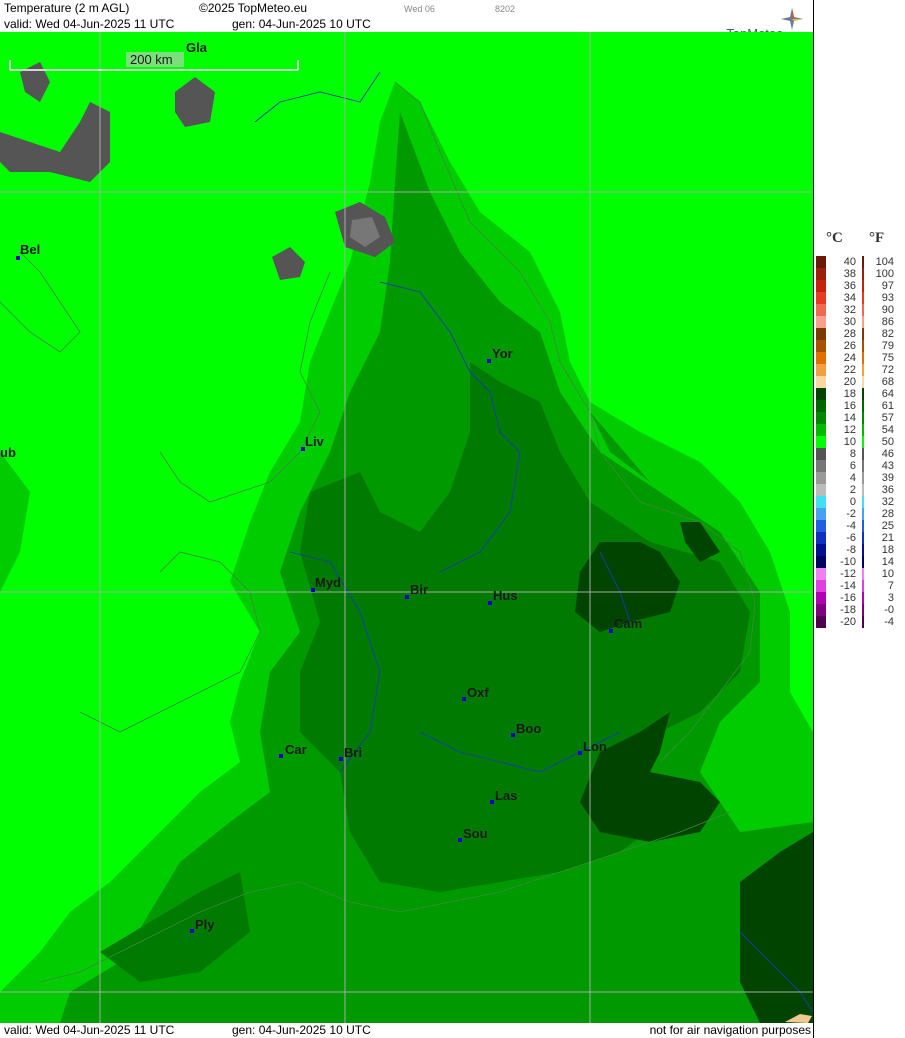 Image resolution: width=905 pixels, height=1038 pixels. Describe the element at coordinates (849, 286) in the screenshot. I see `legend-celsius-value: 36` at that location.